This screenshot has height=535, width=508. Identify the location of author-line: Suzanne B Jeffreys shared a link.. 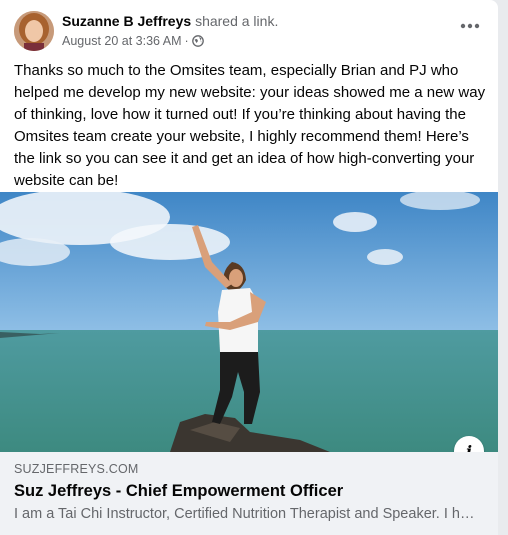
(170, 21).